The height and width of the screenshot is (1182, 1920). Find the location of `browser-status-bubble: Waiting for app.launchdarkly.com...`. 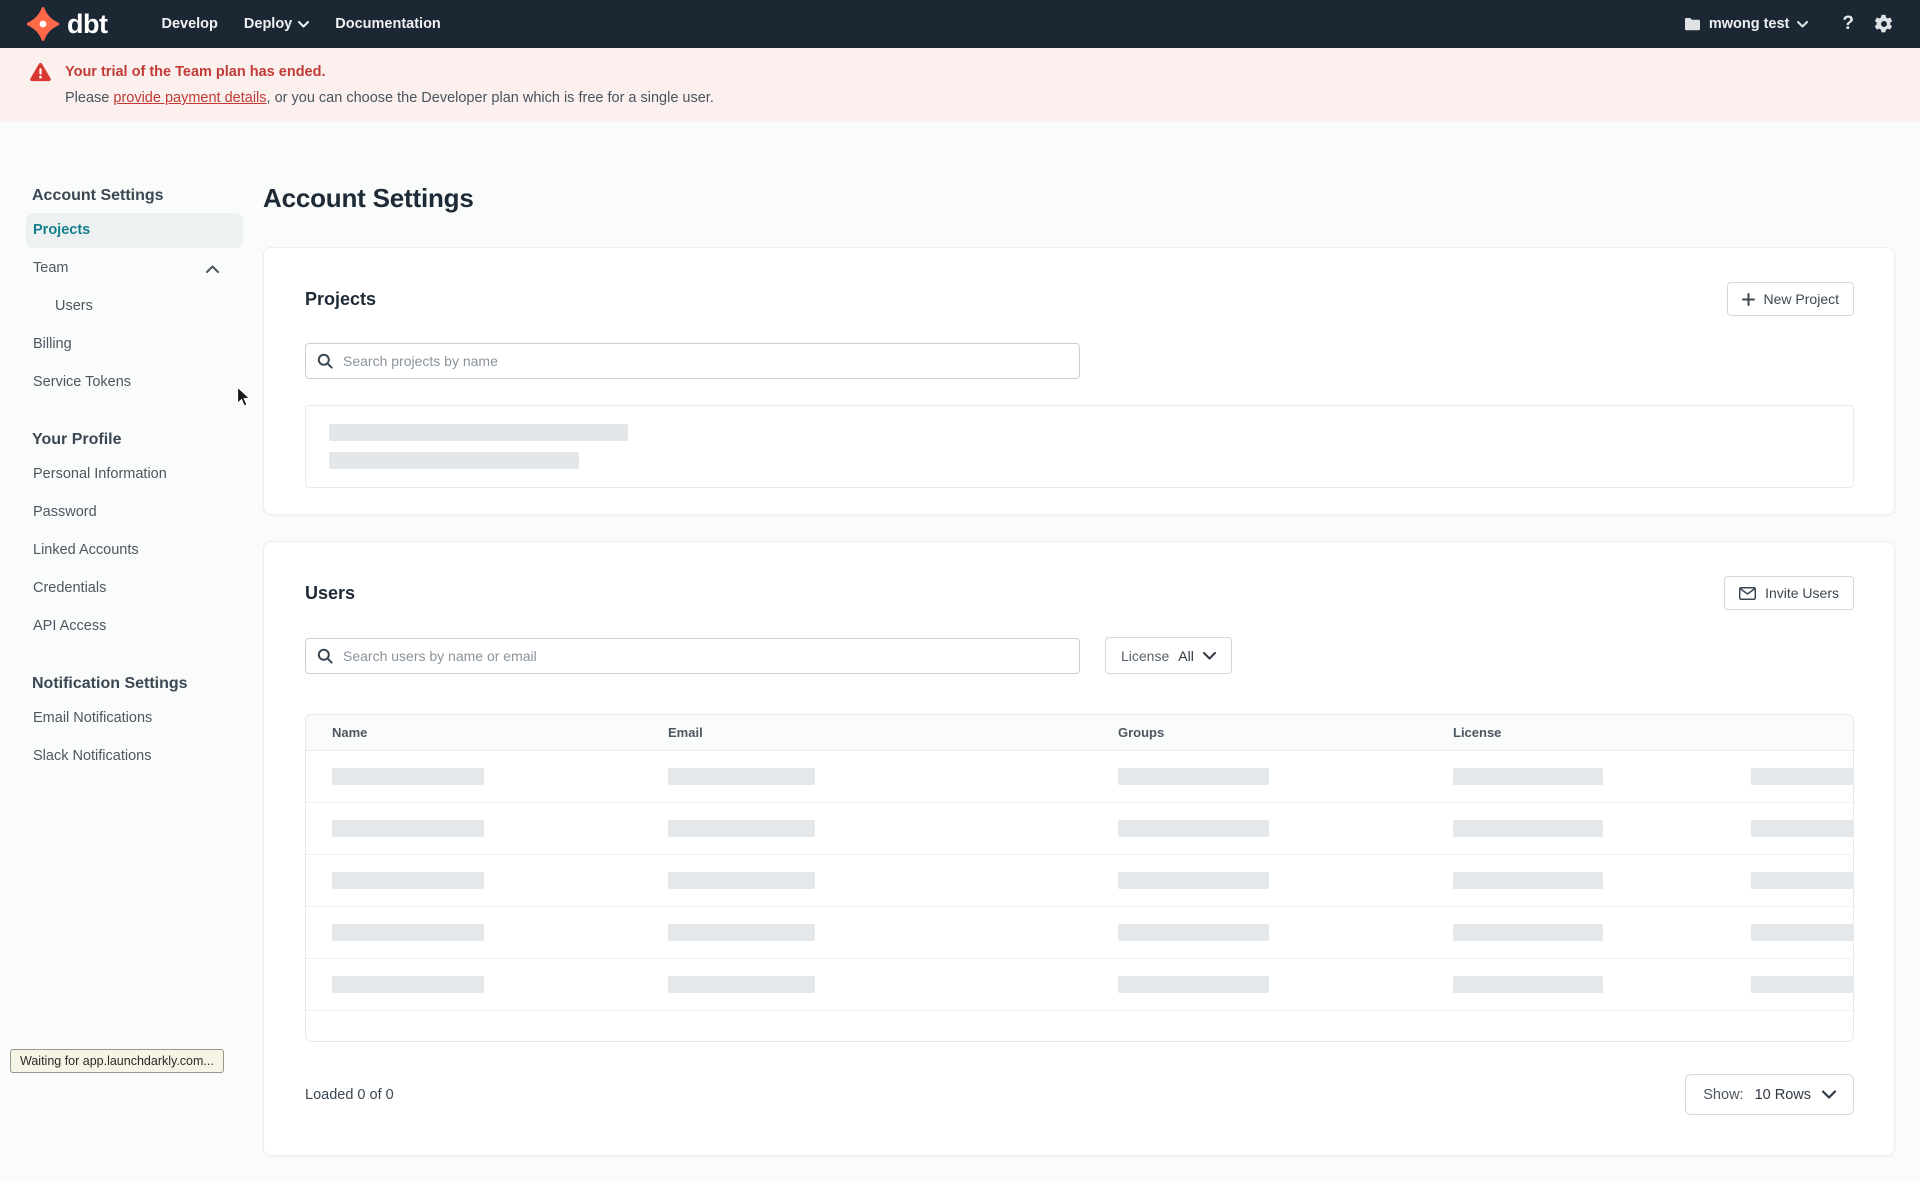

browser-status-bubble: Waiting for app.launchdarkly.com... is located at coordinates (117, 1061).